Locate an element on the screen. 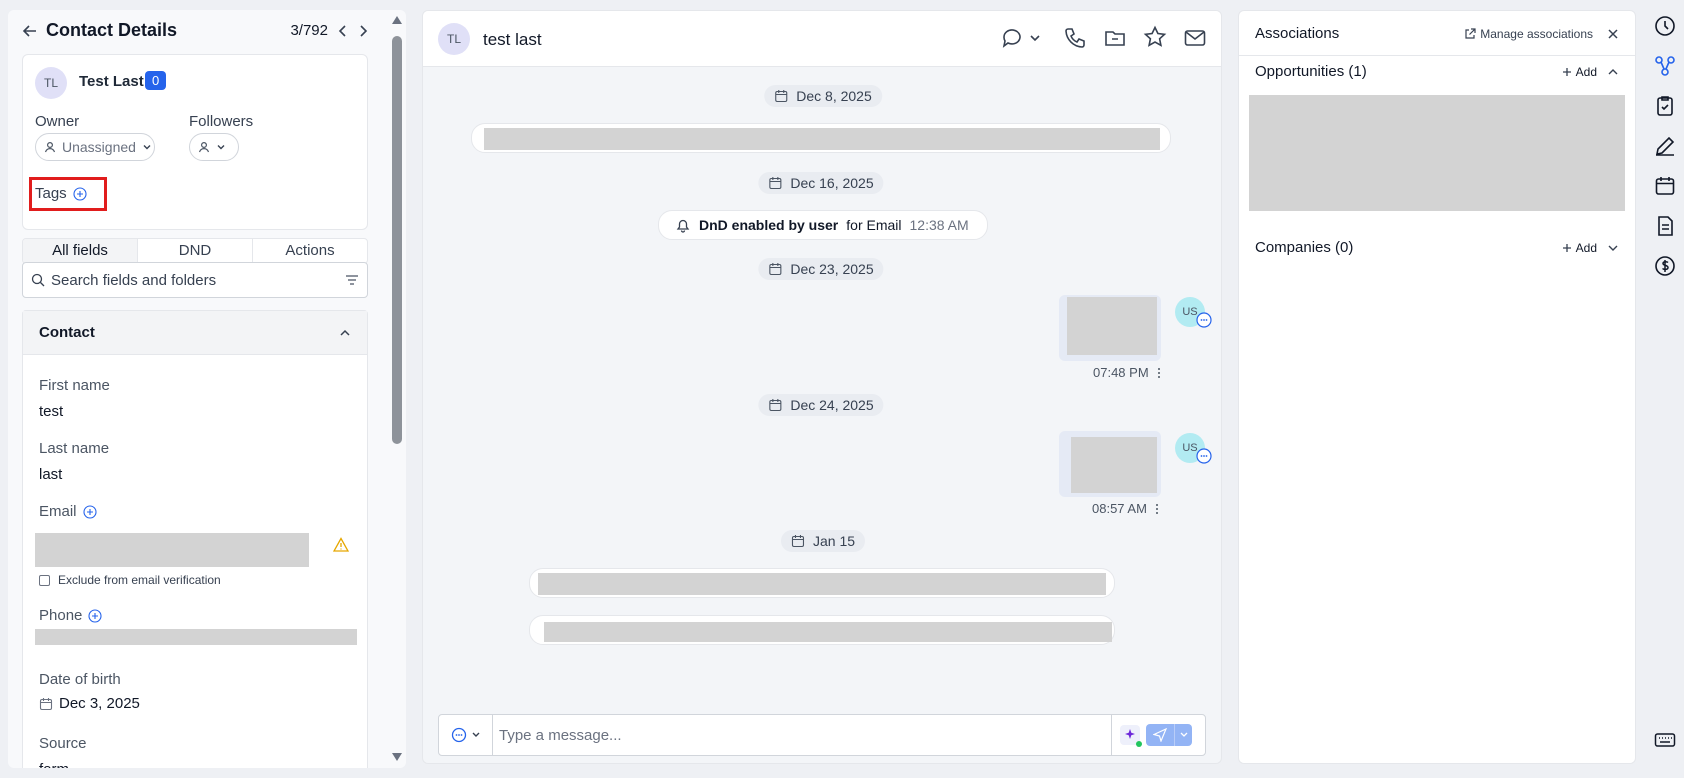  pager-count: 3/792 is located at coordinates (309, 30).